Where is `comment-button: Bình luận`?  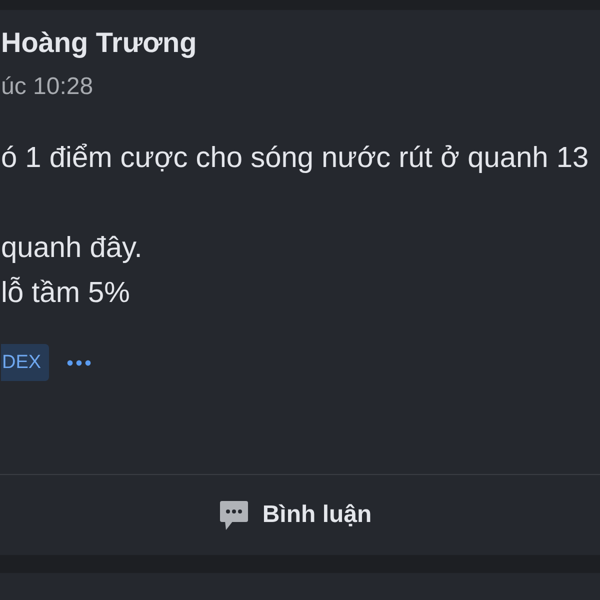 comment-button: Bình luận is located at coordinates (296, 515).